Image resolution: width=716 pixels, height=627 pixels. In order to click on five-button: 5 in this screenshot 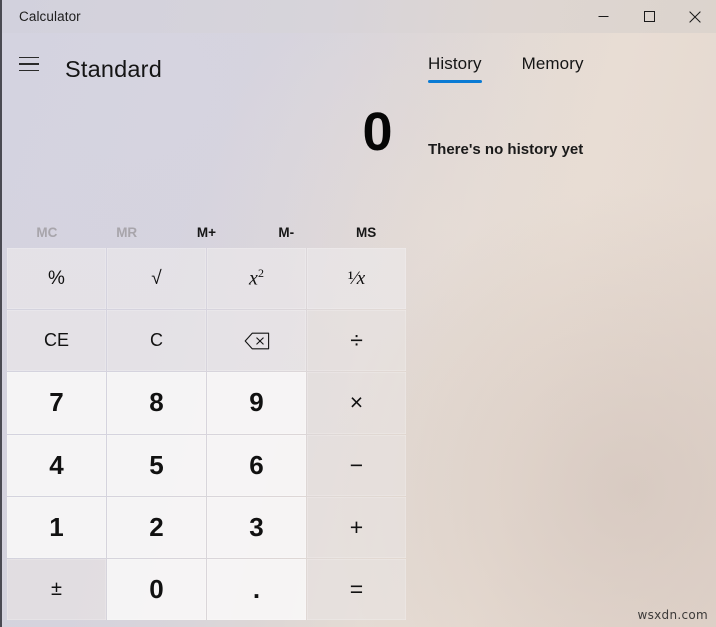, I will do `click(156, 465)`.